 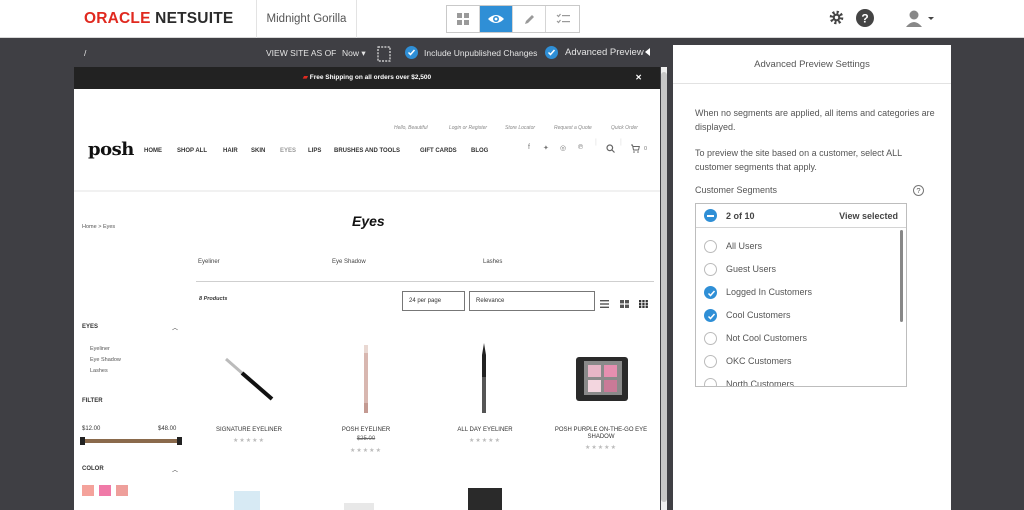 I want to click on grid-mode-button, so click(x=463, y=19).